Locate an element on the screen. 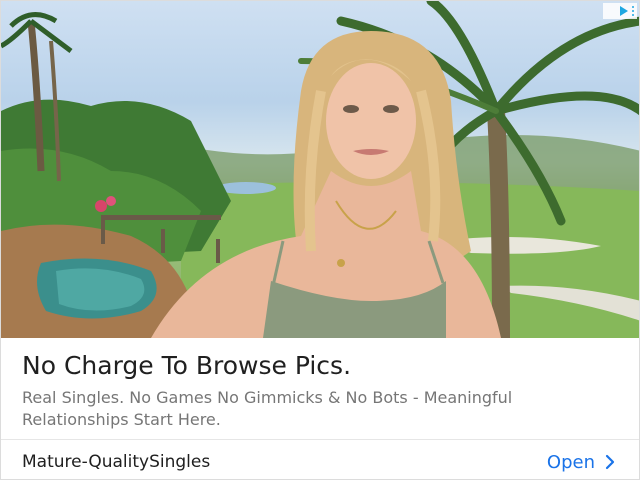  adchoices-icon is located at coordinates (620, 11).